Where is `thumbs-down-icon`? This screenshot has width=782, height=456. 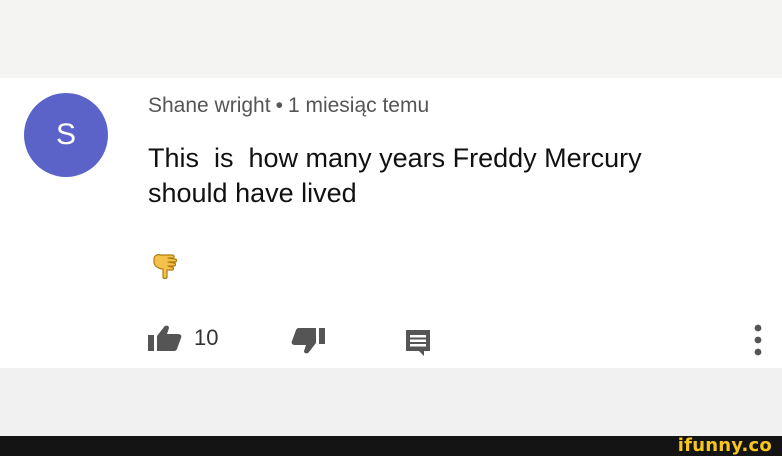
thumbs-down-icon is located at coordinates (308, 341).